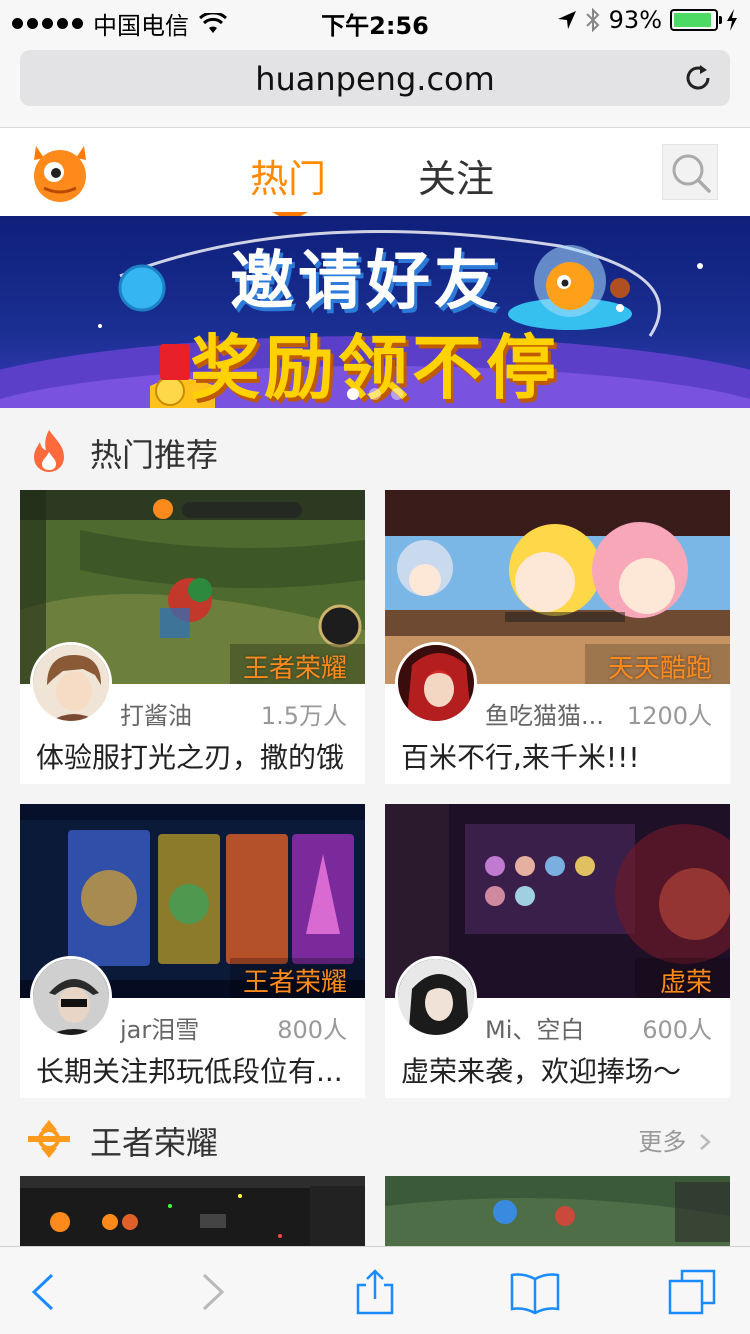 Image resolution: width=750 pixels, height=1334 pixels. I want to click on hot-section-title: 热门推荐, so click(154, 455).